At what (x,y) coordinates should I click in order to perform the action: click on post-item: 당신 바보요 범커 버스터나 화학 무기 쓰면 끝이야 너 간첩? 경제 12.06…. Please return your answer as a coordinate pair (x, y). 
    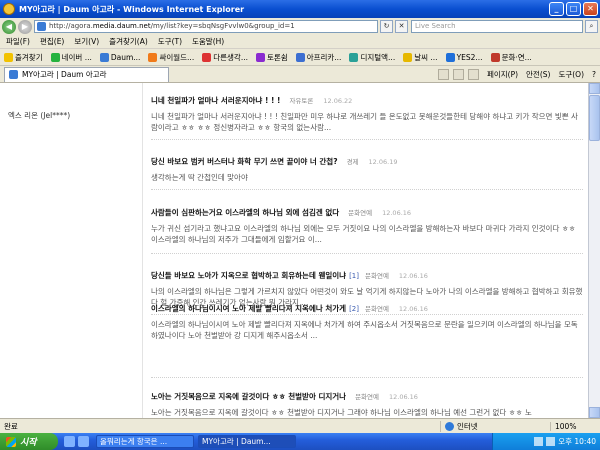
    Looking at the image, I should click on (367, 169).